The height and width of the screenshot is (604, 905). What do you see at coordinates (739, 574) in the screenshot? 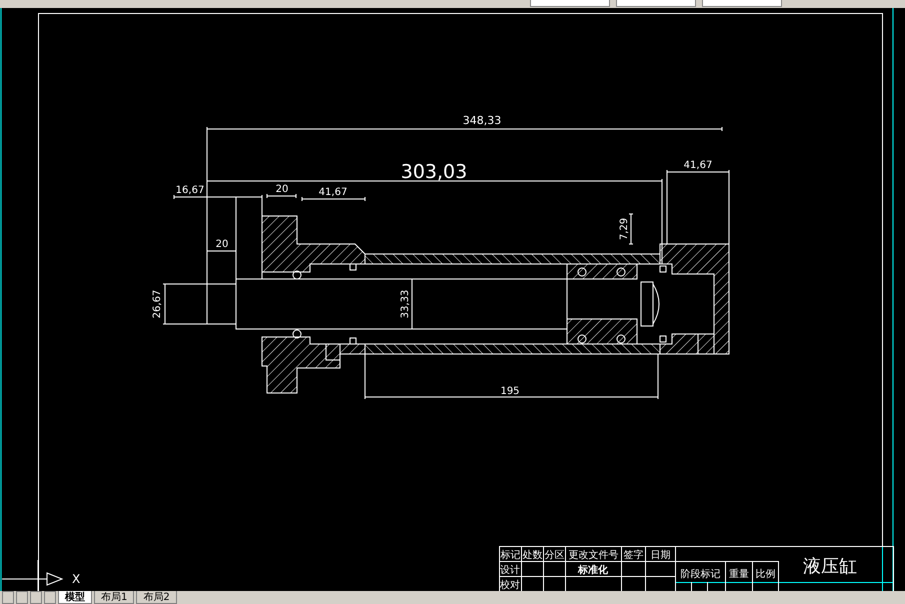
I see `title-block-label: 重量` at bounding box center [739, 574].